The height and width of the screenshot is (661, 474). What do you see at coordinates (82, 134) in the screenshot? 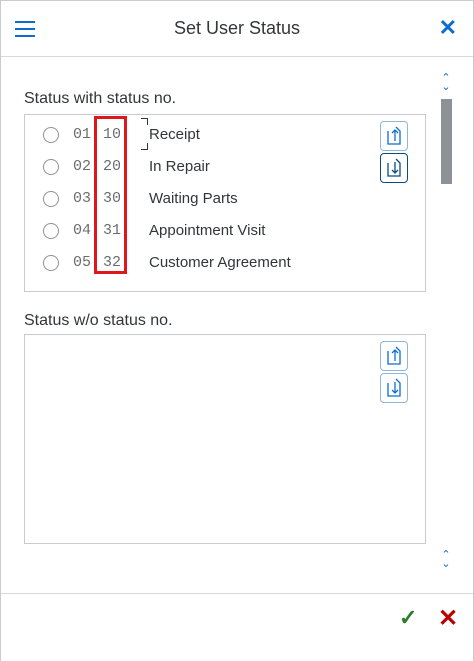
I see `status-position: 01` at bounding box center [82, 134].